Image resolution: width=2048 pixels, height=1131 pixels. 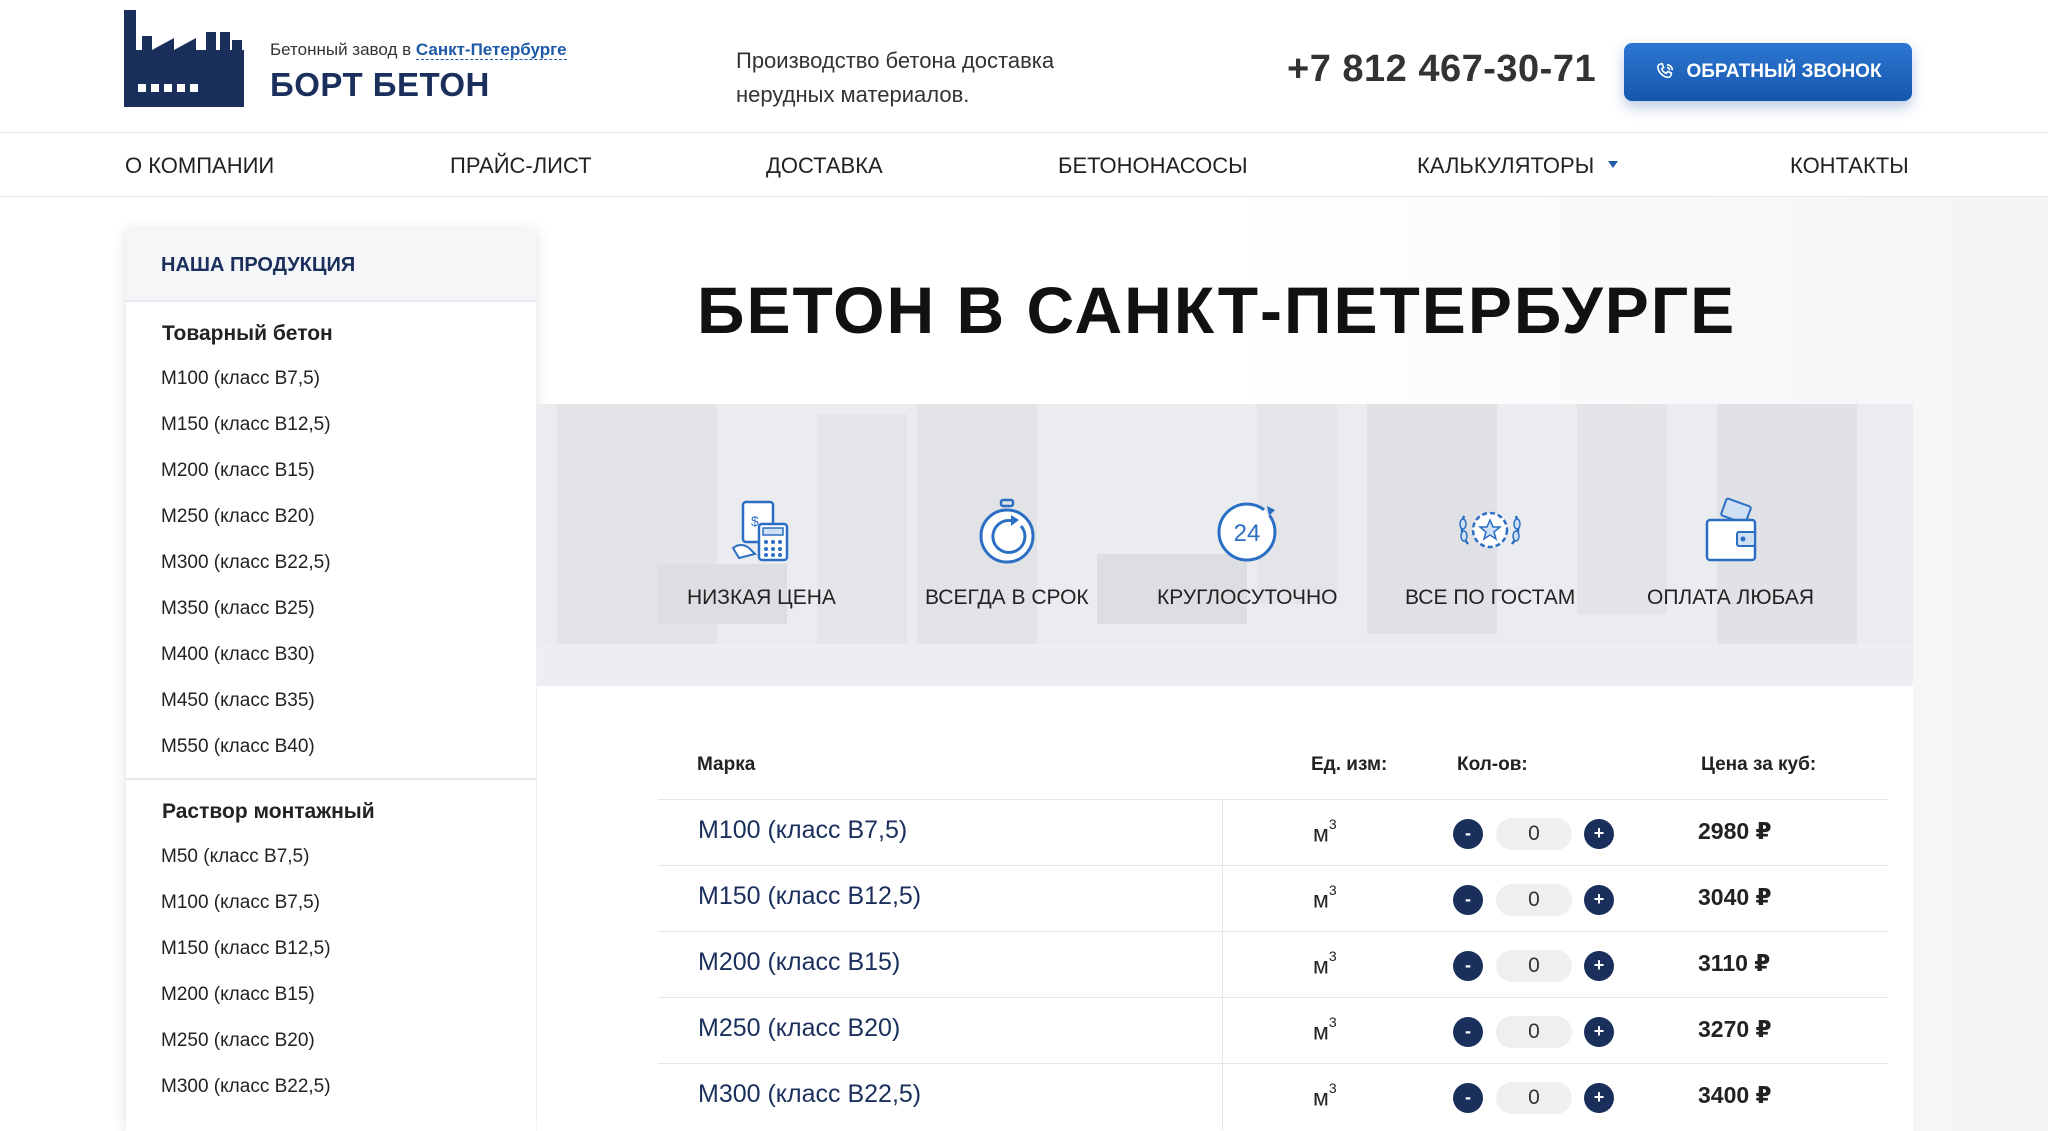 I want to click on product-link: М300 (класс В22,5), so click(x=809, y=1094).